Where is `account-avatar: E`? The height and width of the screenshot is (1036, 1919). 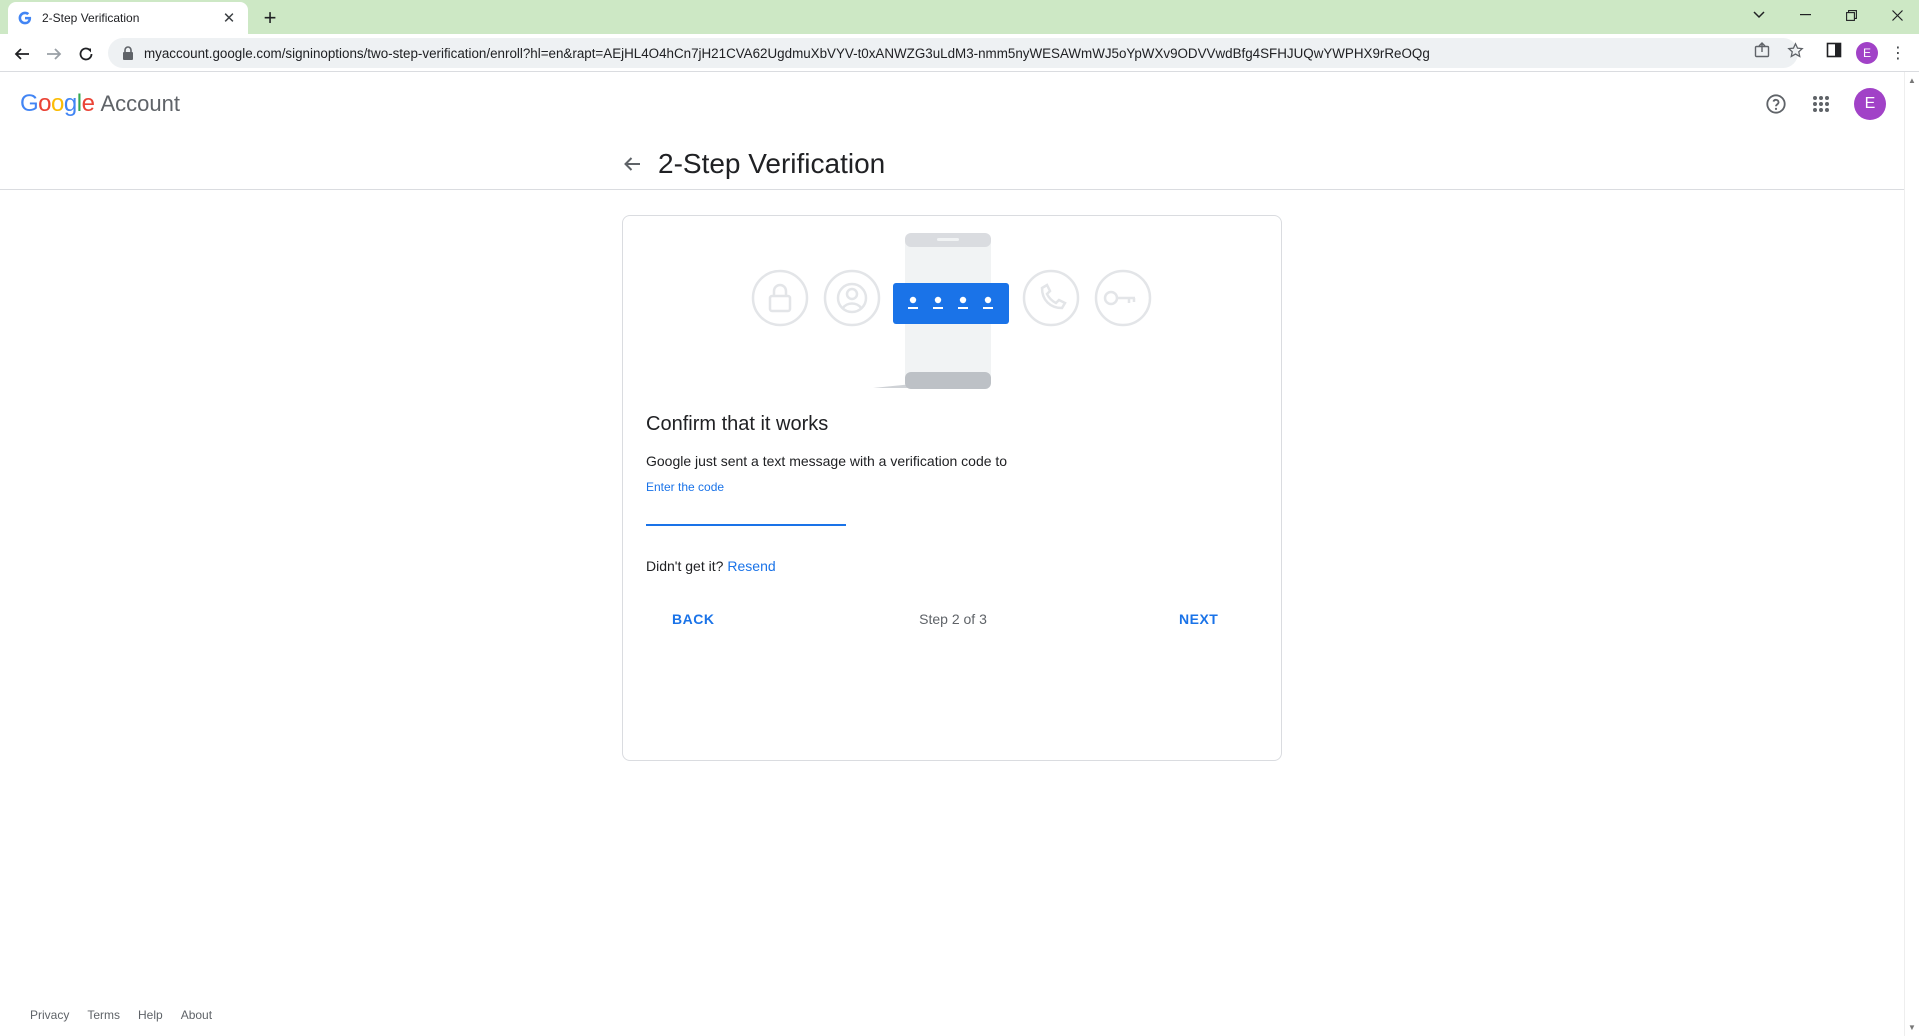 account-avatar: E is located at coordinates (1870, 104).